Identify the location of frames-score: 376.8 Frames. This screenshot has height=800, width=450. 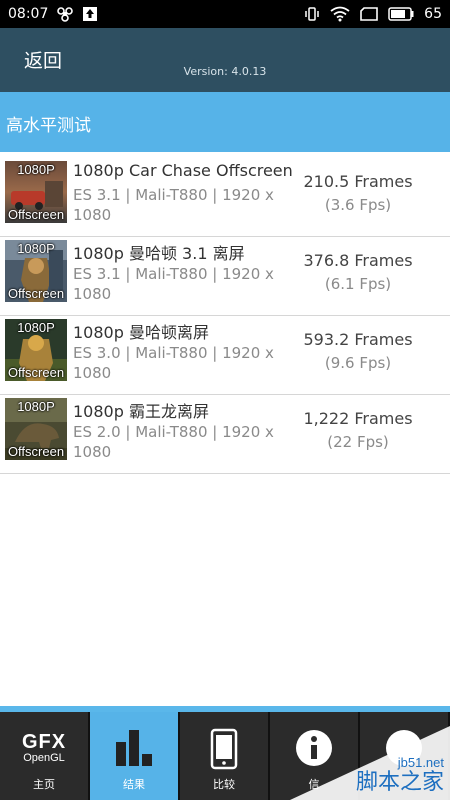
(358, 260).